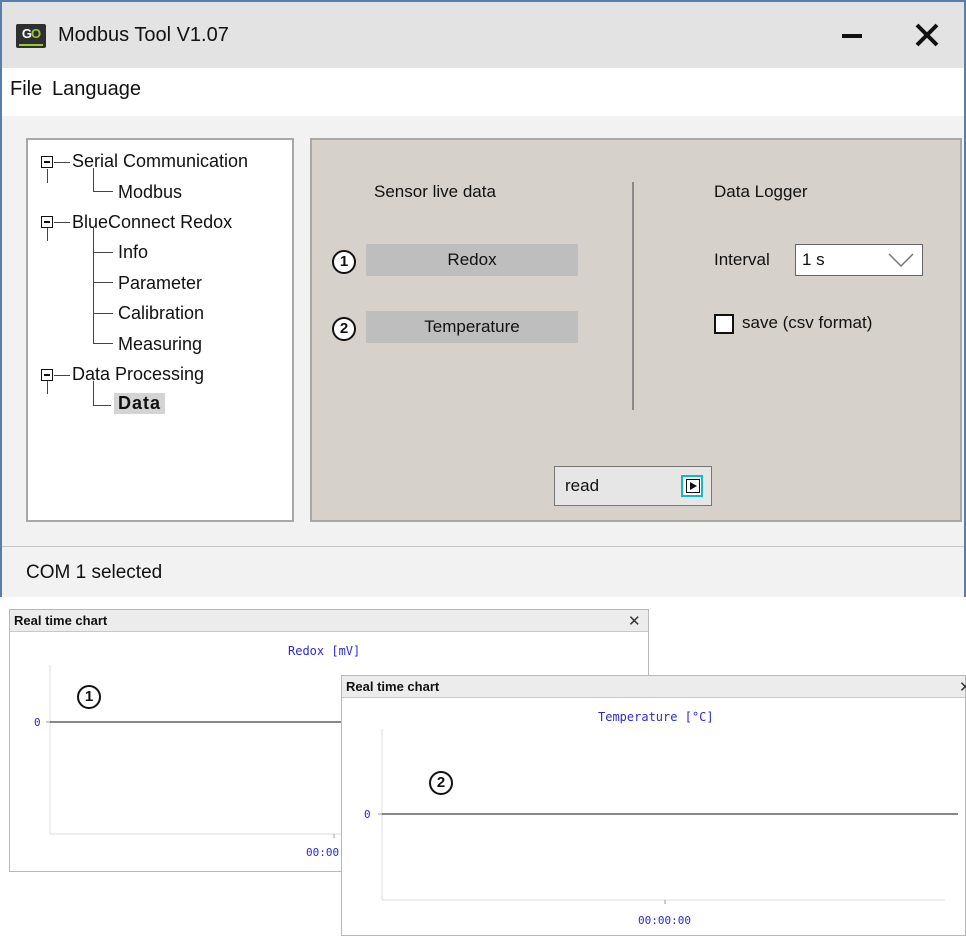 The height and width of the screenshot is (937, 966). What do you see at coordinates (582, 485) in the screenshot?
I see `read-button-label: read` at bounding box center [582, 485].